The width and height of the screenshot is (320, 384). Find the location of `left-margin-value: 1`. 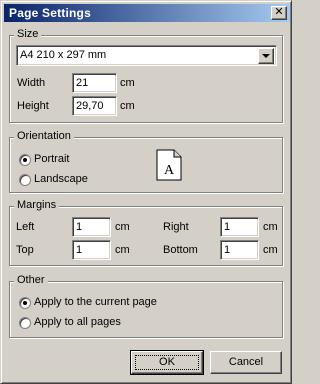

left-margin-value: 1 is located at coordinates (79, 227).